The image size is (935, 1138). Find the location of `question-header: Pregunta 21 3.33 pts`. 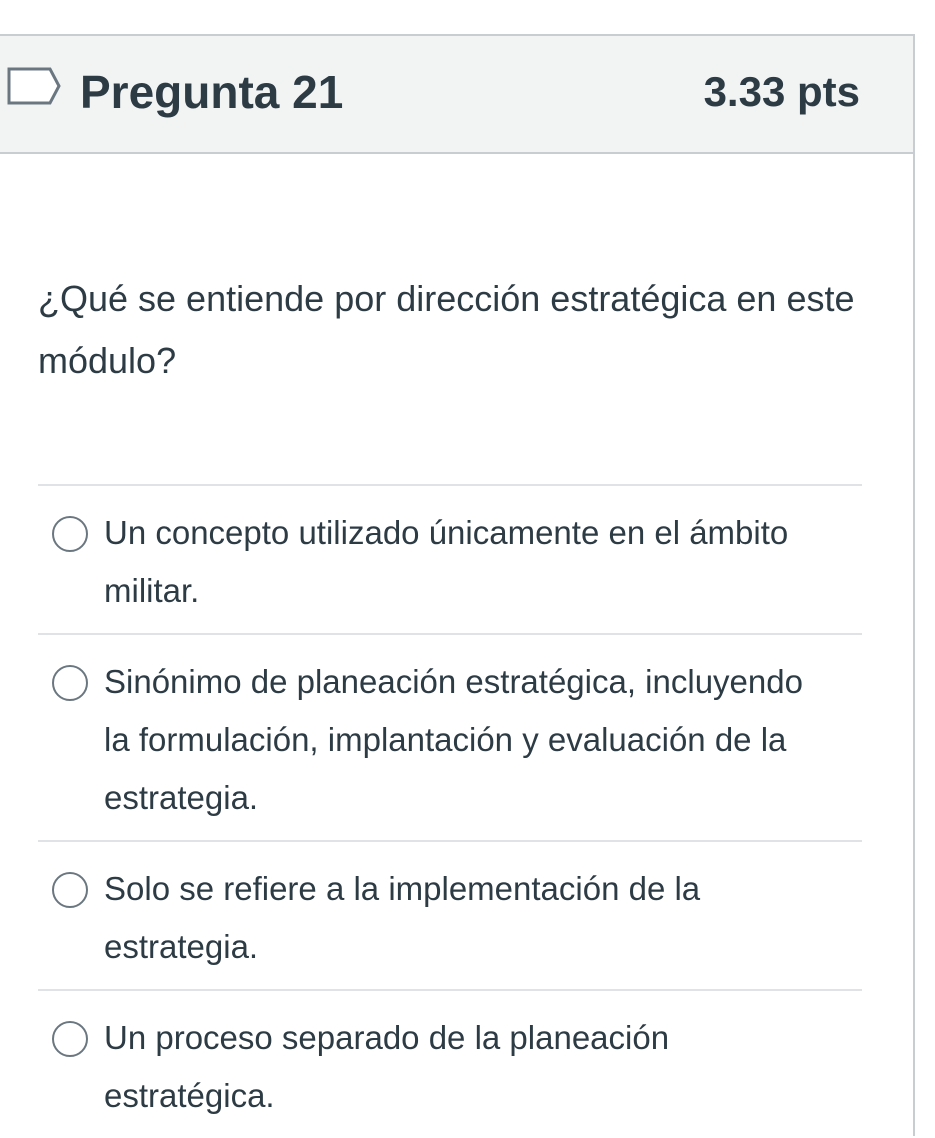

question-header: Pregunta 21 3.33 pts is located at coordinates (456, 95).